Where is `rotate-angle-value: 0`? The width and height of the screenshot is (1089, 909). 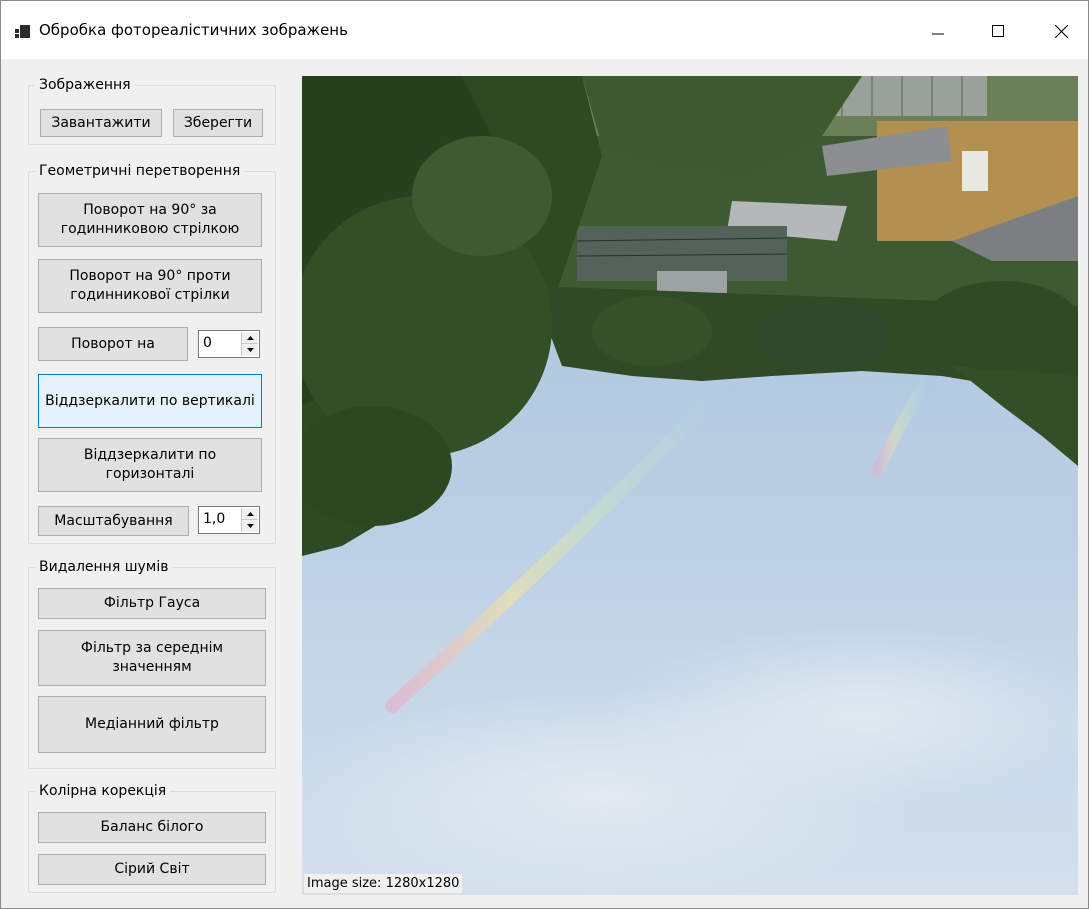 rotate-angle-value: 0 is located at coordinates (207, 343).